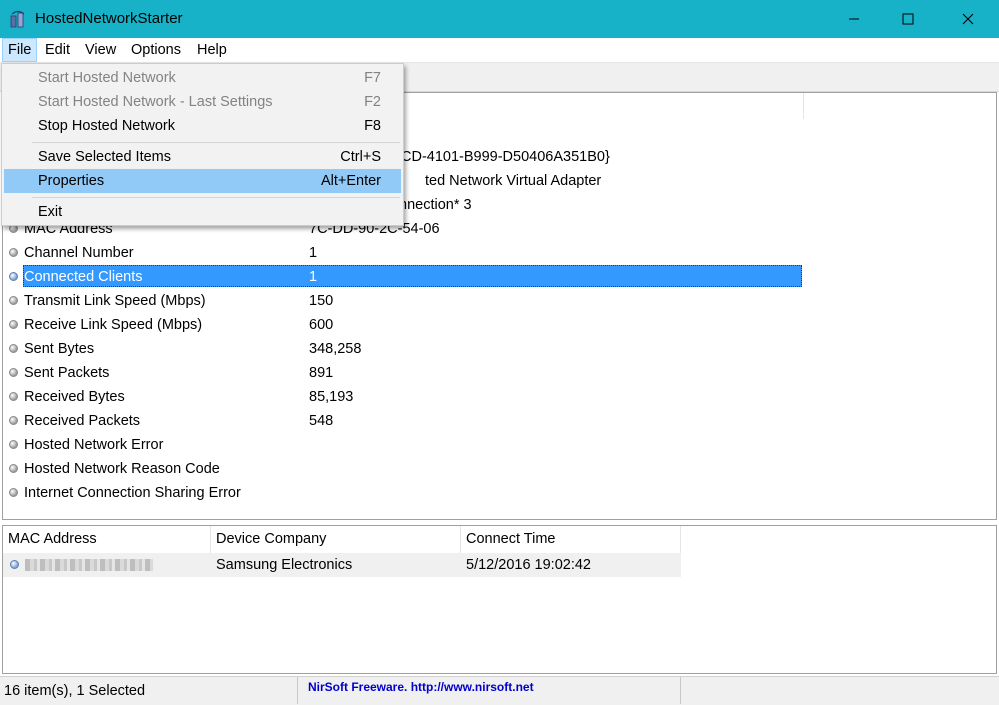  I want to click on maximize-icon, so click(908, 19).